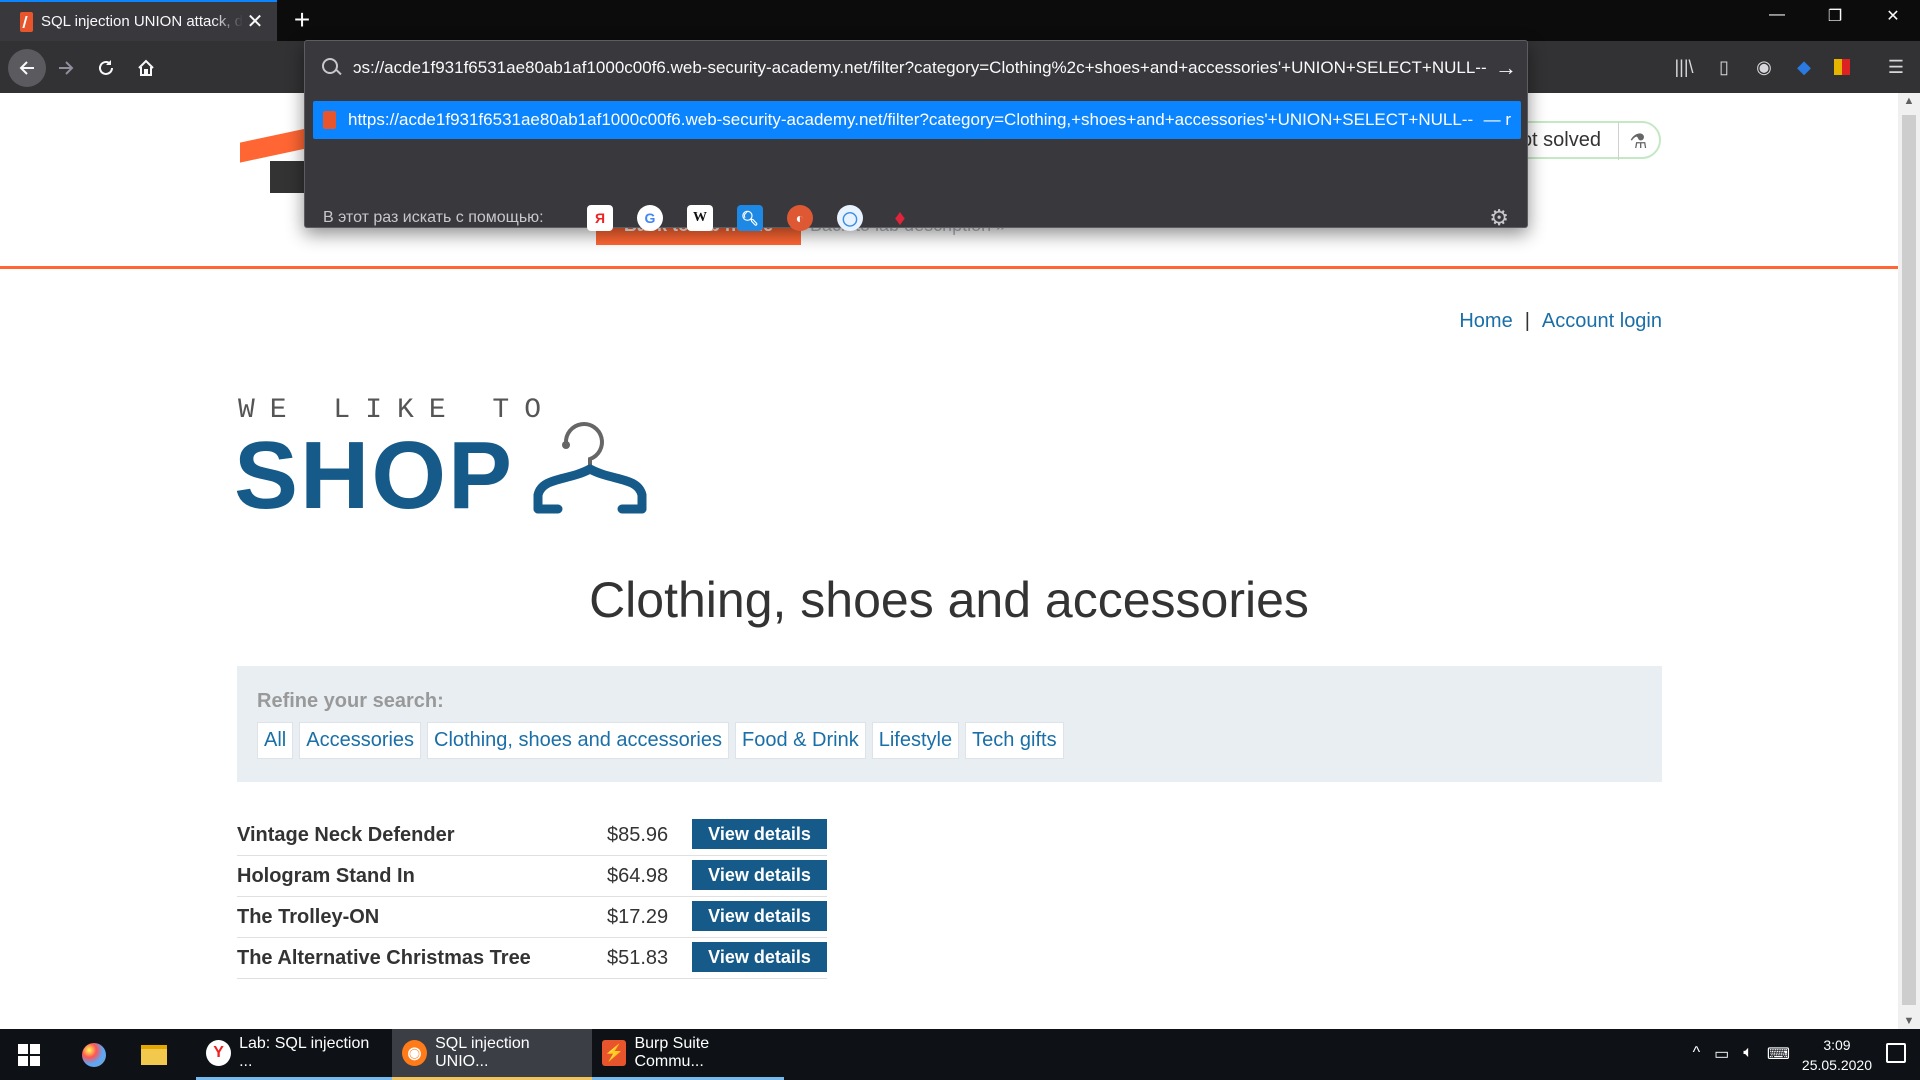 The height and width of the screenshot is (1080, 1920). Describe the element at coordinates (350, 701) in the screenshot. I see `refine-label: Refine your search:` at that location.